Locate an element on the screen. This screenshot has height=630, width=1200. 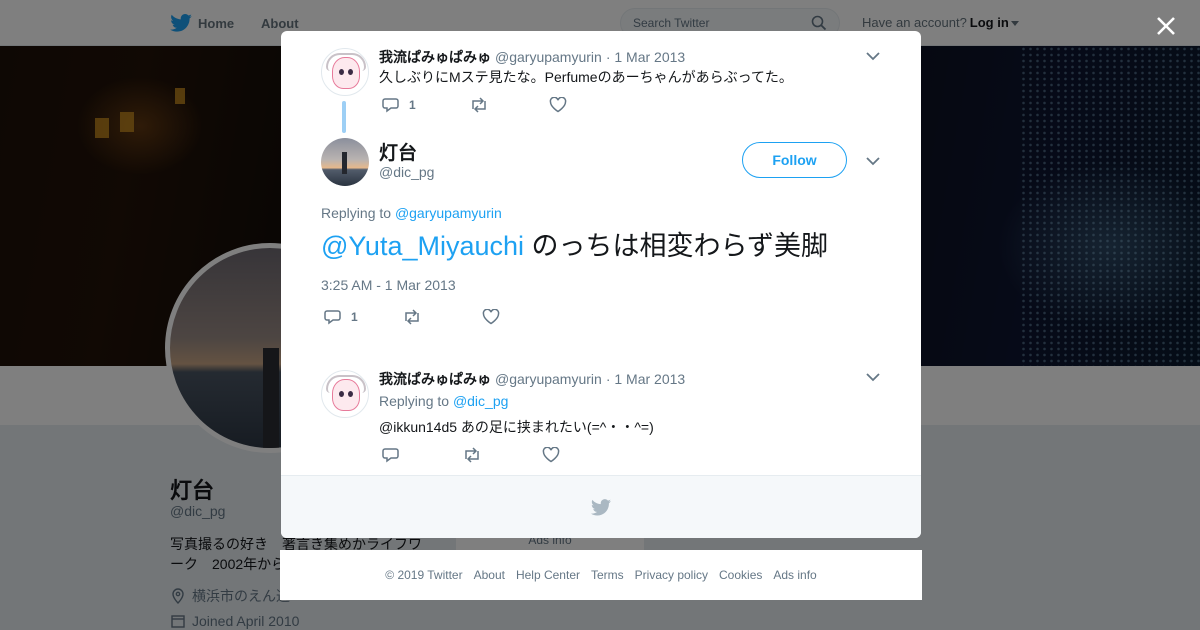
tweet-actions is located at coordinates (471, 455).